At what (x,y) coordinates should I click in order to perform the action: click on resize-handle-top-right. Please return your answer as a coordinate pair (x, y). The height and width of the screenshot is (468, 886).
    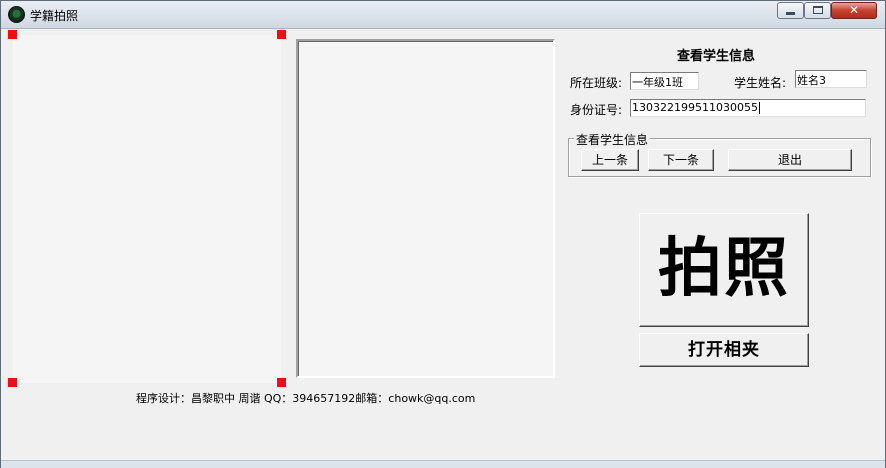
    Looking at the image, I should click on (281, 34).